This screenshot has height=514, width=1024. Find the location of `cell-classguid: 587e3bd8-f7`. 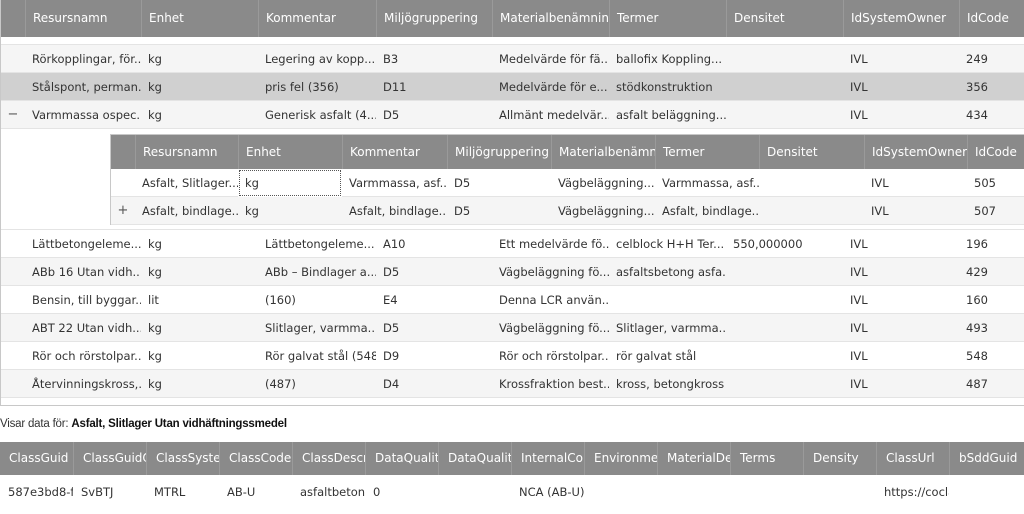

cell-classguid: 587e3bd8-f7 is located at coordinates (36, 492).